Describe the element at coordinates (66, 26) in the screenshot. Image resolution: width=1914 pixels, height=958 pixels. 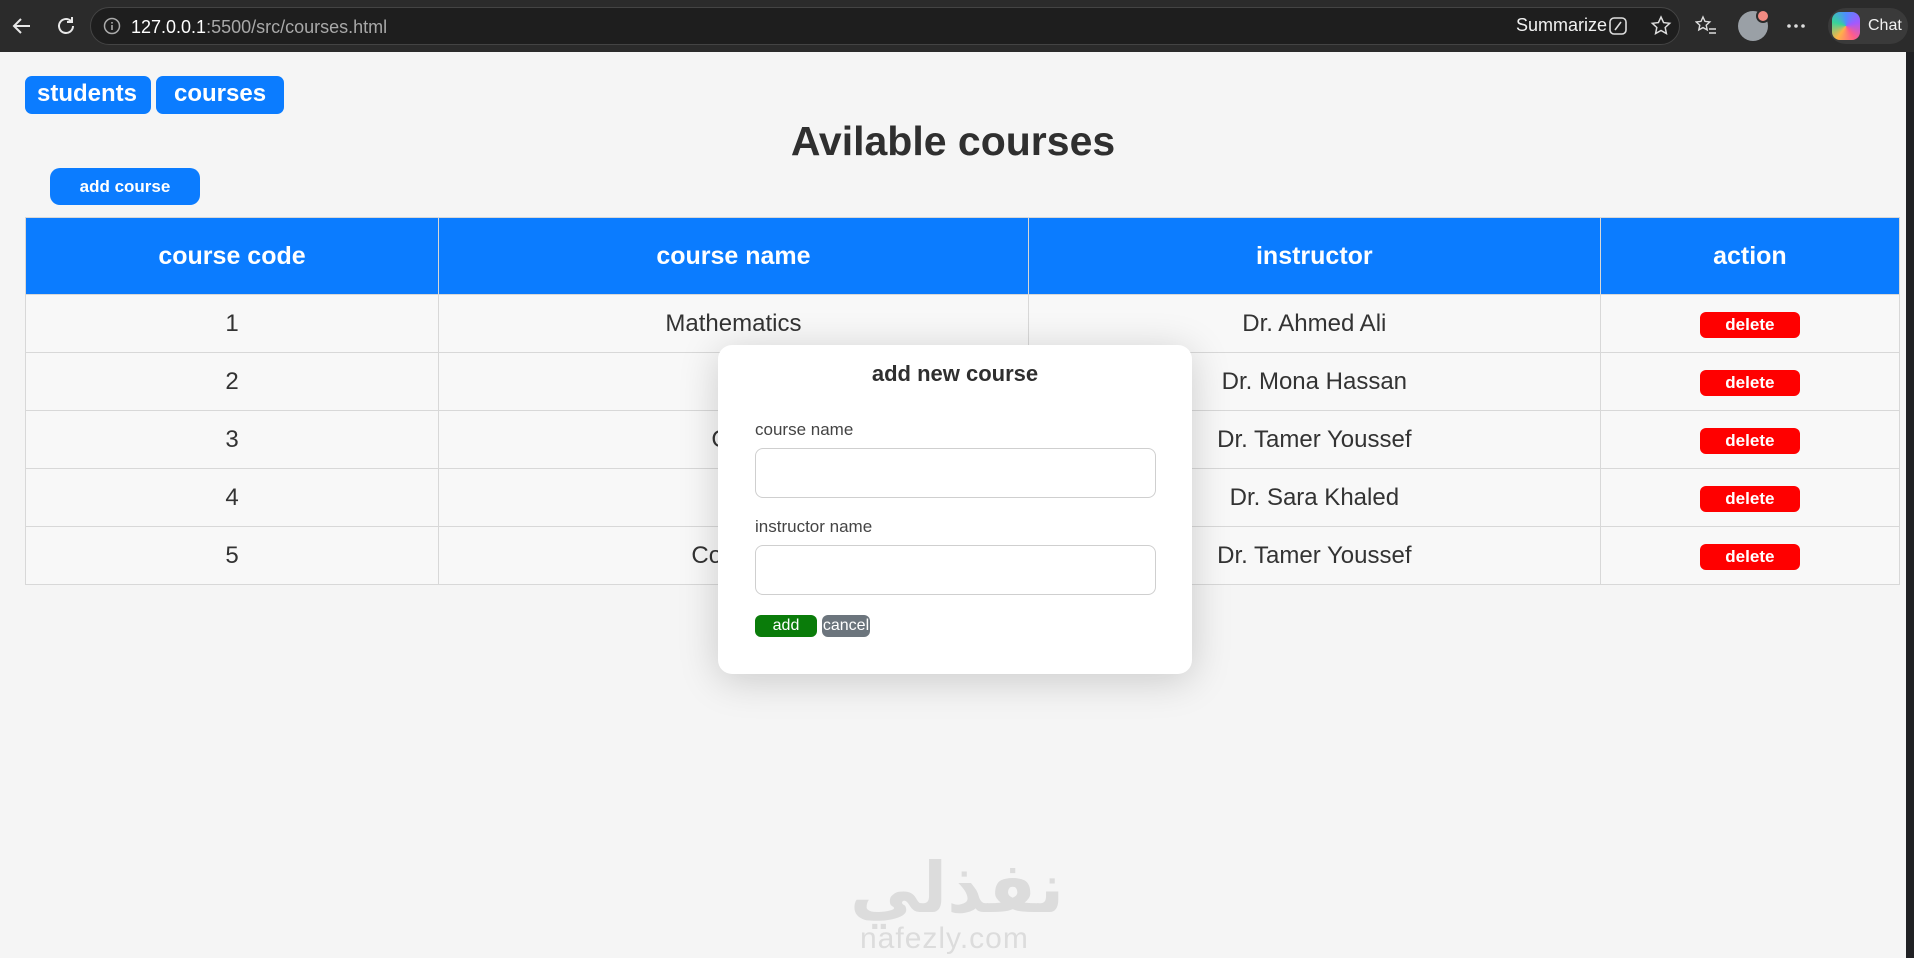
I see `reload-icon` at that location.